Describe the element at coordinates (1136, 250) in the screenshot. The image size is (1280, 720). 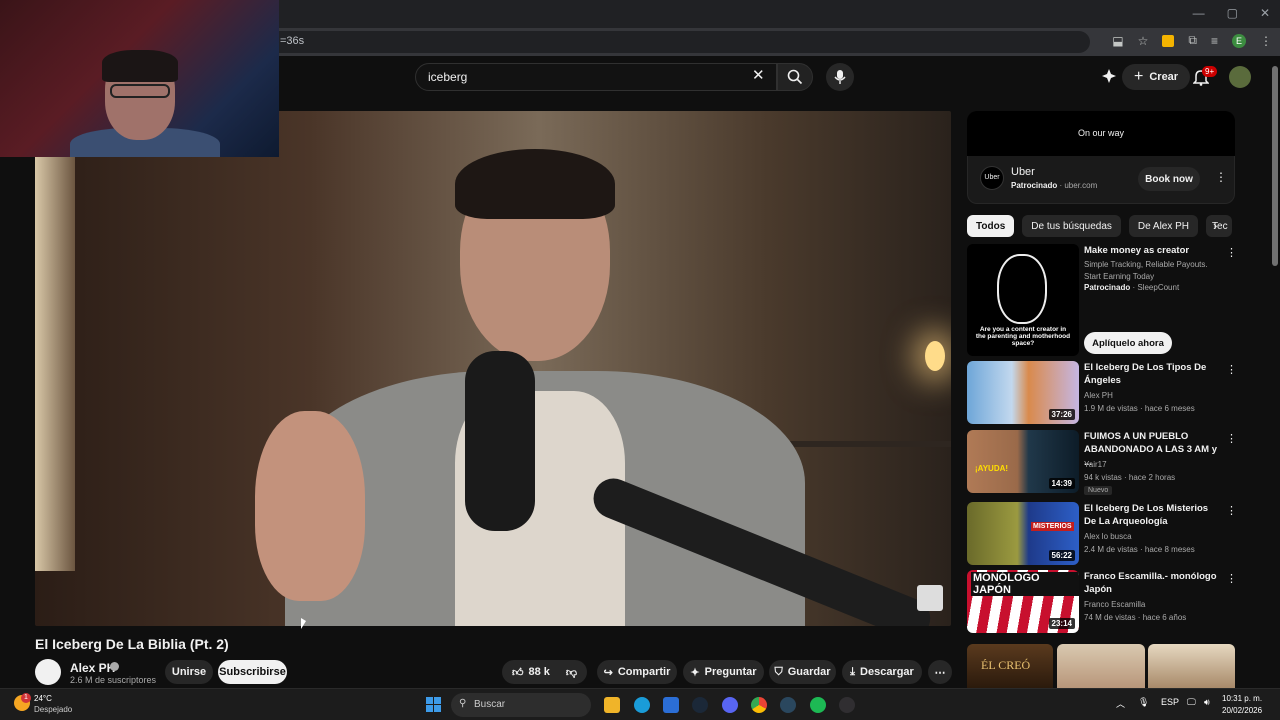
I see `ad-rec-title: Make money as creator` at that location.